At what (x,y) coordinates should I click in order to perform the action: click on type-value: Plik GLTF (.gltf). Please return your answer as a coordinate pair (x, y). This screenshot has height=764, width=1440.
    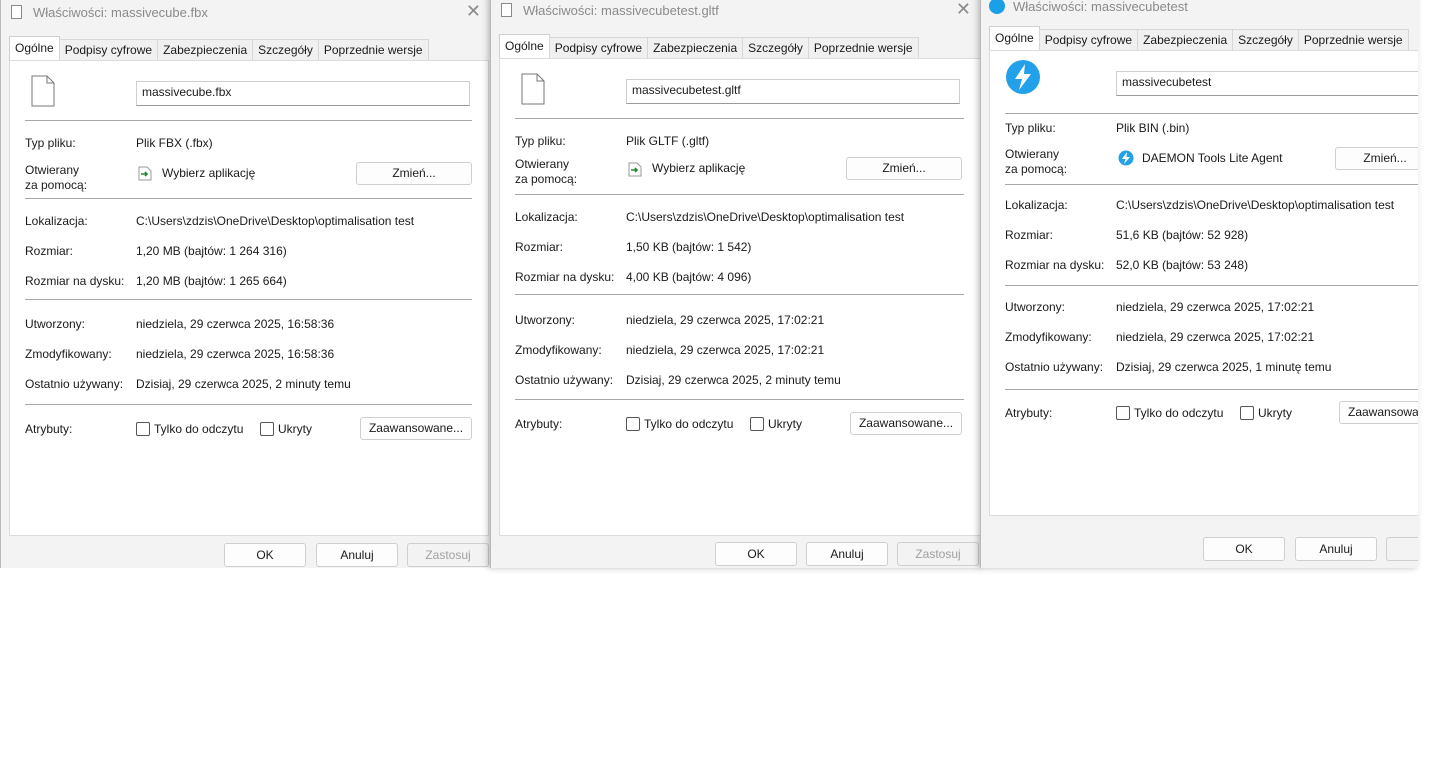
    Looking at the image, I should click on (668, 141).